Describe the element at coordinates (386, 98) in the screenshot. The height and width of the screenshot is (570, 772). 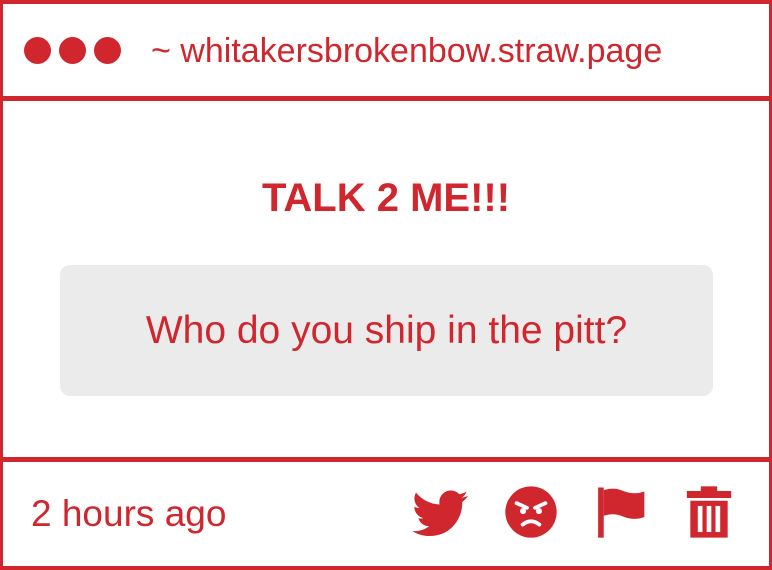
I see `header-divider` at that location.